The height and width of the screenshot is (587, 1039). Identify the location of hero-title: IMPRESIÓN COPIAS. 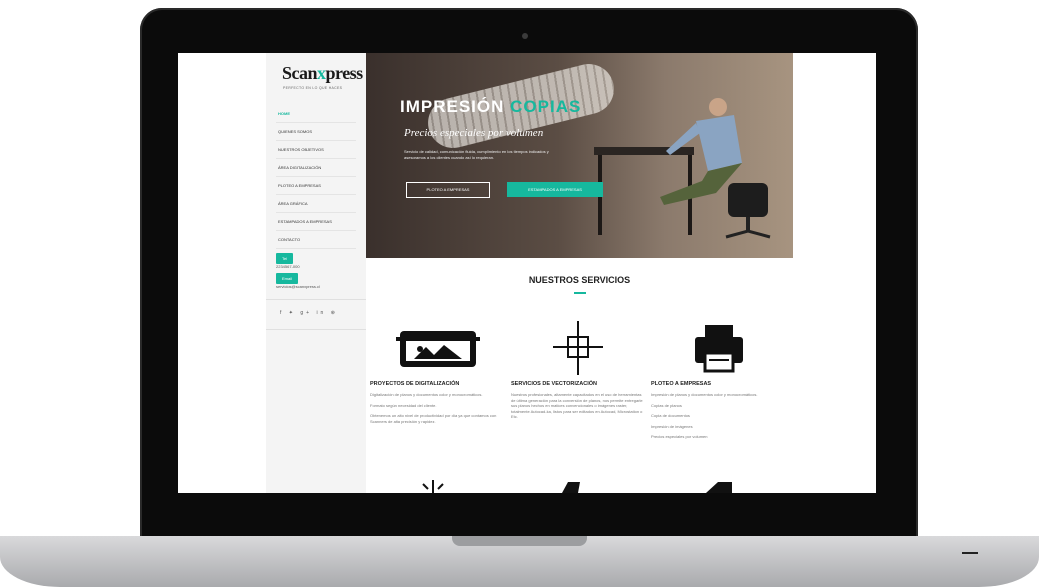
(490, 107).